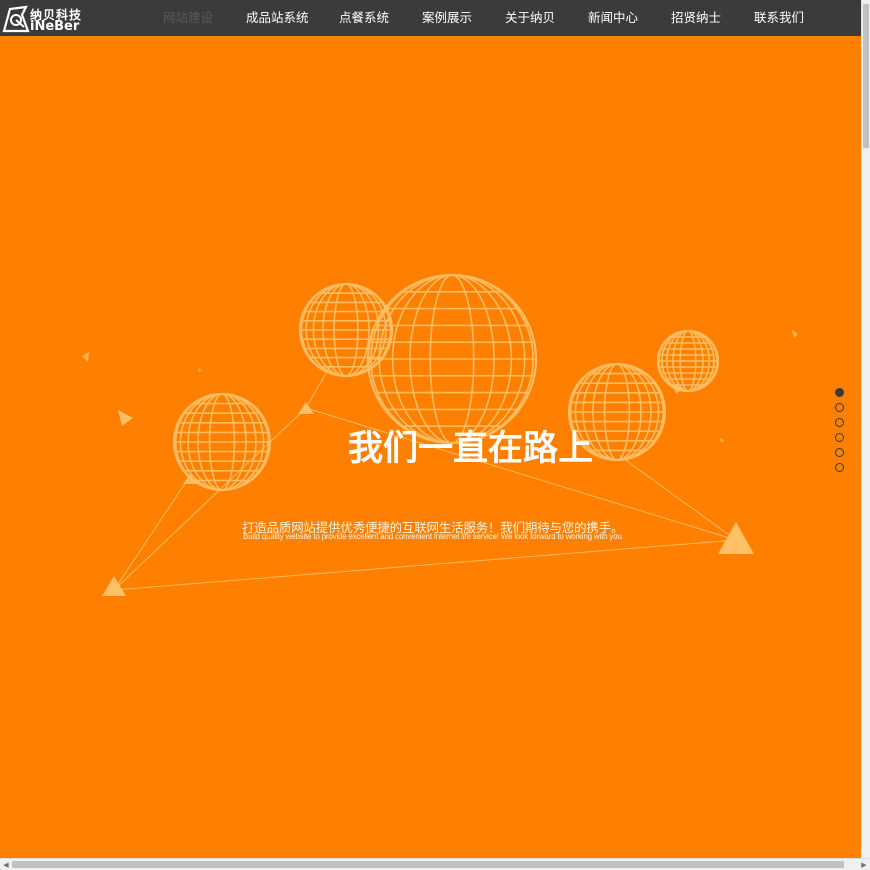 This screenshot has height=870, width=870. I want to click on slide-pagination, so click(840, 433).